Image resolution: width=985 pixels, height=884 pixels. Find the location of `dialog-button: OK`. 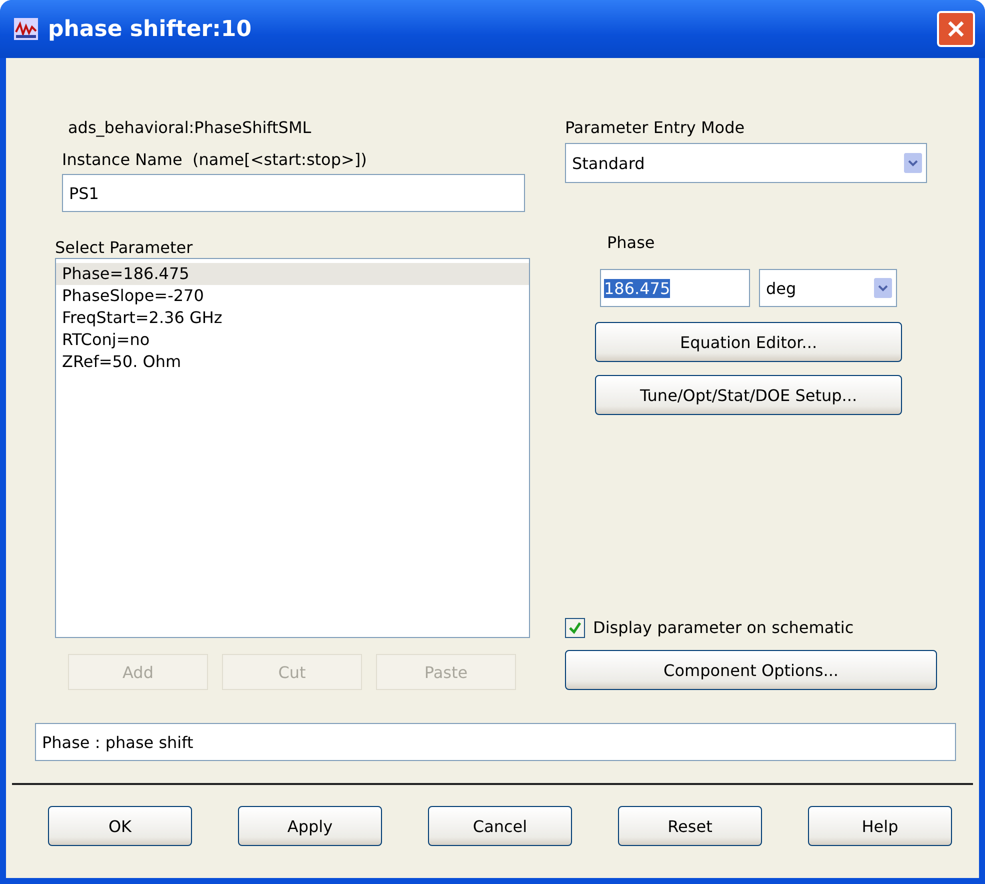

dialog-button: OK is located at coordinates (120, 826).